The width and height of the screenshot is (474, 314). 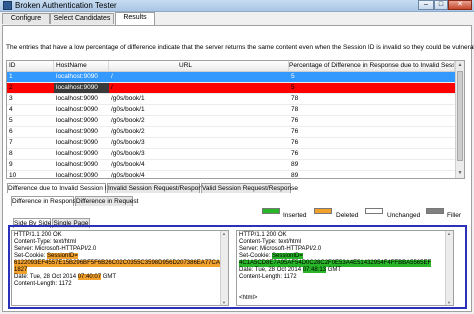 I want to click on right-scroll-up-icon: ▲, so click(x=449, y=233).